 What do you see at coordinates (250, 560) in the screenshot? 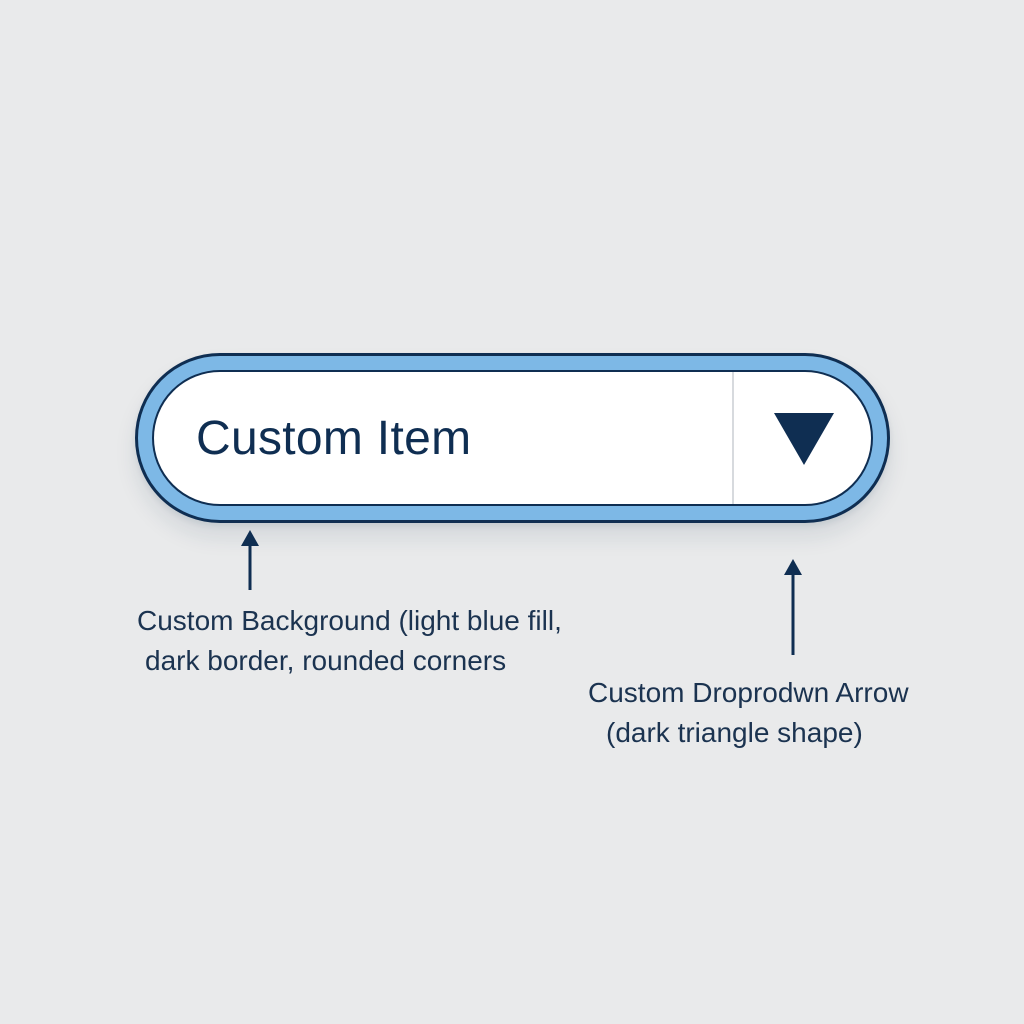
I see `annotation-arrow-background` at bounding box center [250, 560].